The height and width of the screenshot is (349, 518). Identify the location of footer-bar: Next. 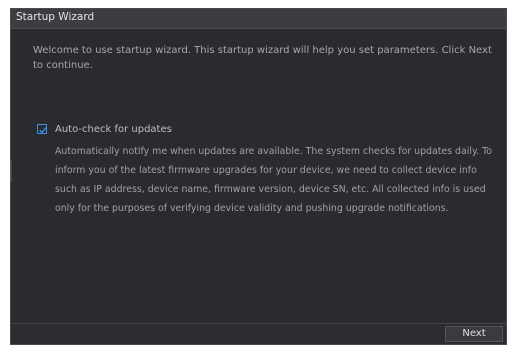
(258, 333).